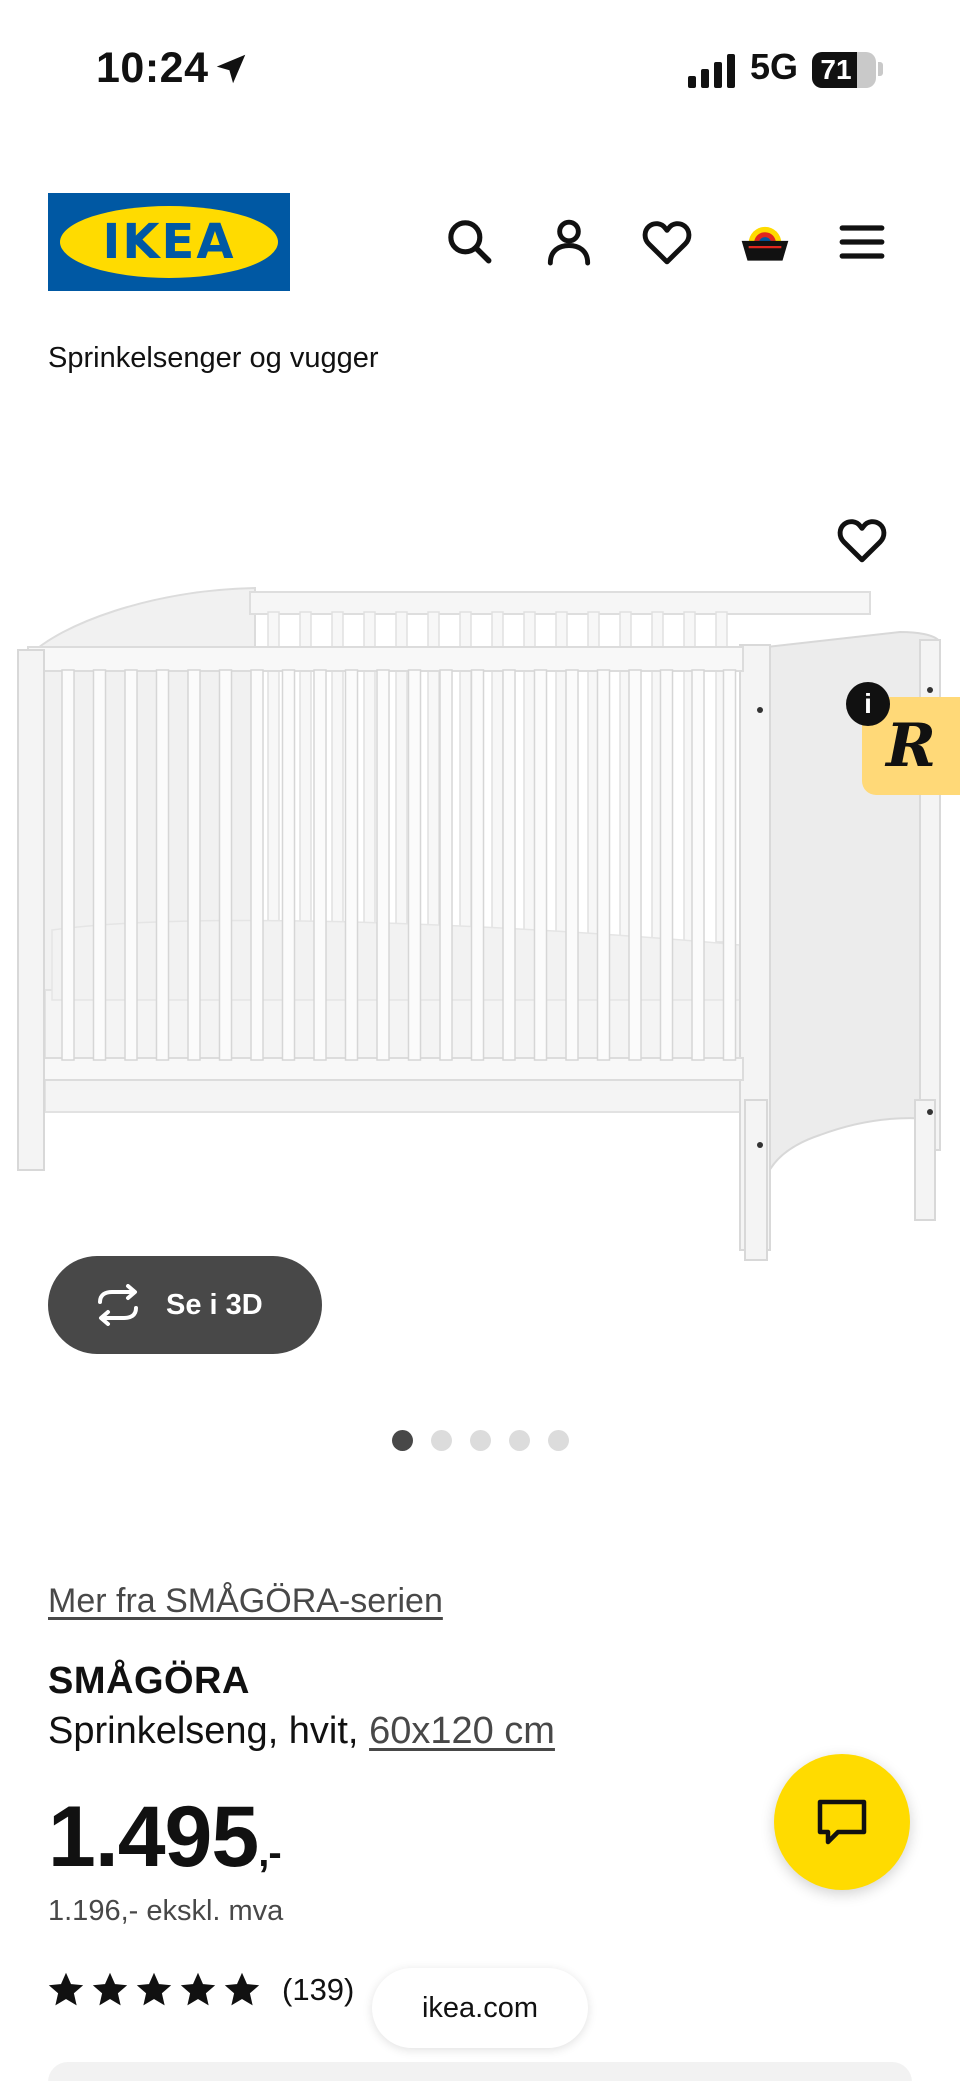 The image size is (960, 2081). I want to click on review-count: (139), so click(318, 1989).